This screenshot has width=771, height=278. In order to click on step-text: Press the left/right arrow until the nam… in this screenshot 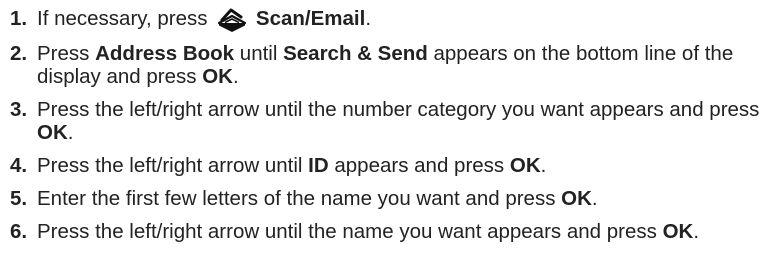, I will do `click(368, 231)`.